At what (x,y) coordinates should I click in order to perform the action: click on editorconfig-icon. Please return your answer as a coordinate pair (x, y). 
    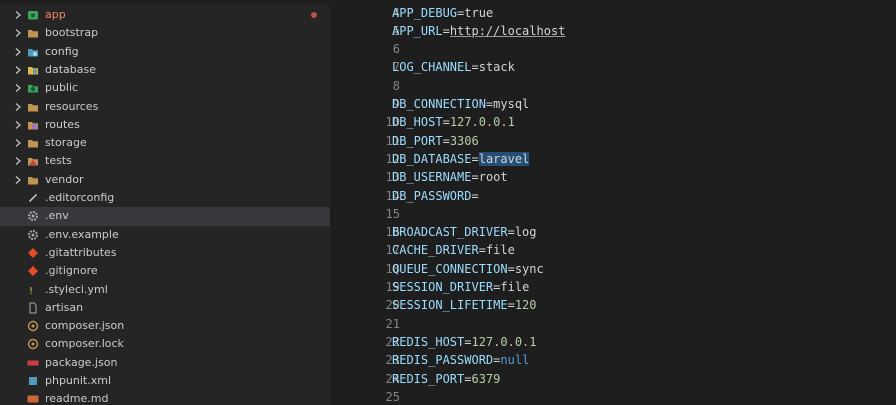
    Looking at the image, I should click on (33, 198).